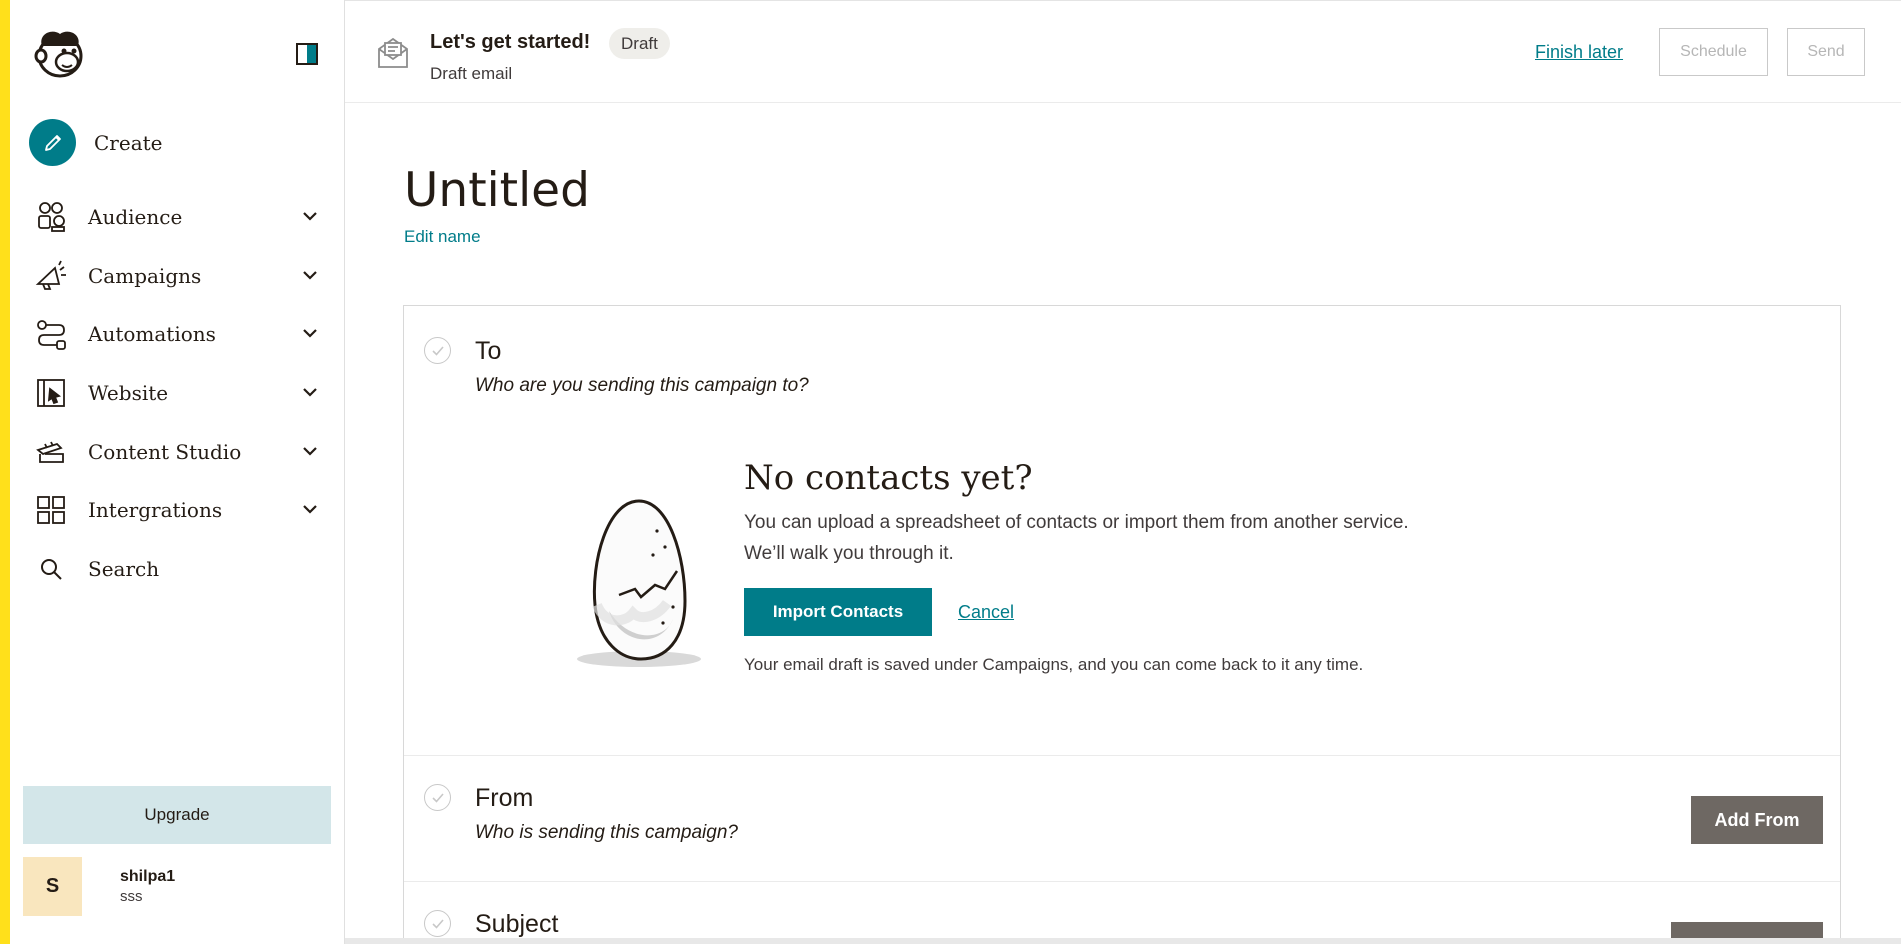 The height and width of the screenshot is (944, 1901). Describe the element at coordinates (1713, 52) in the screenshot. I see `schedule-button: Schedule` at that location.